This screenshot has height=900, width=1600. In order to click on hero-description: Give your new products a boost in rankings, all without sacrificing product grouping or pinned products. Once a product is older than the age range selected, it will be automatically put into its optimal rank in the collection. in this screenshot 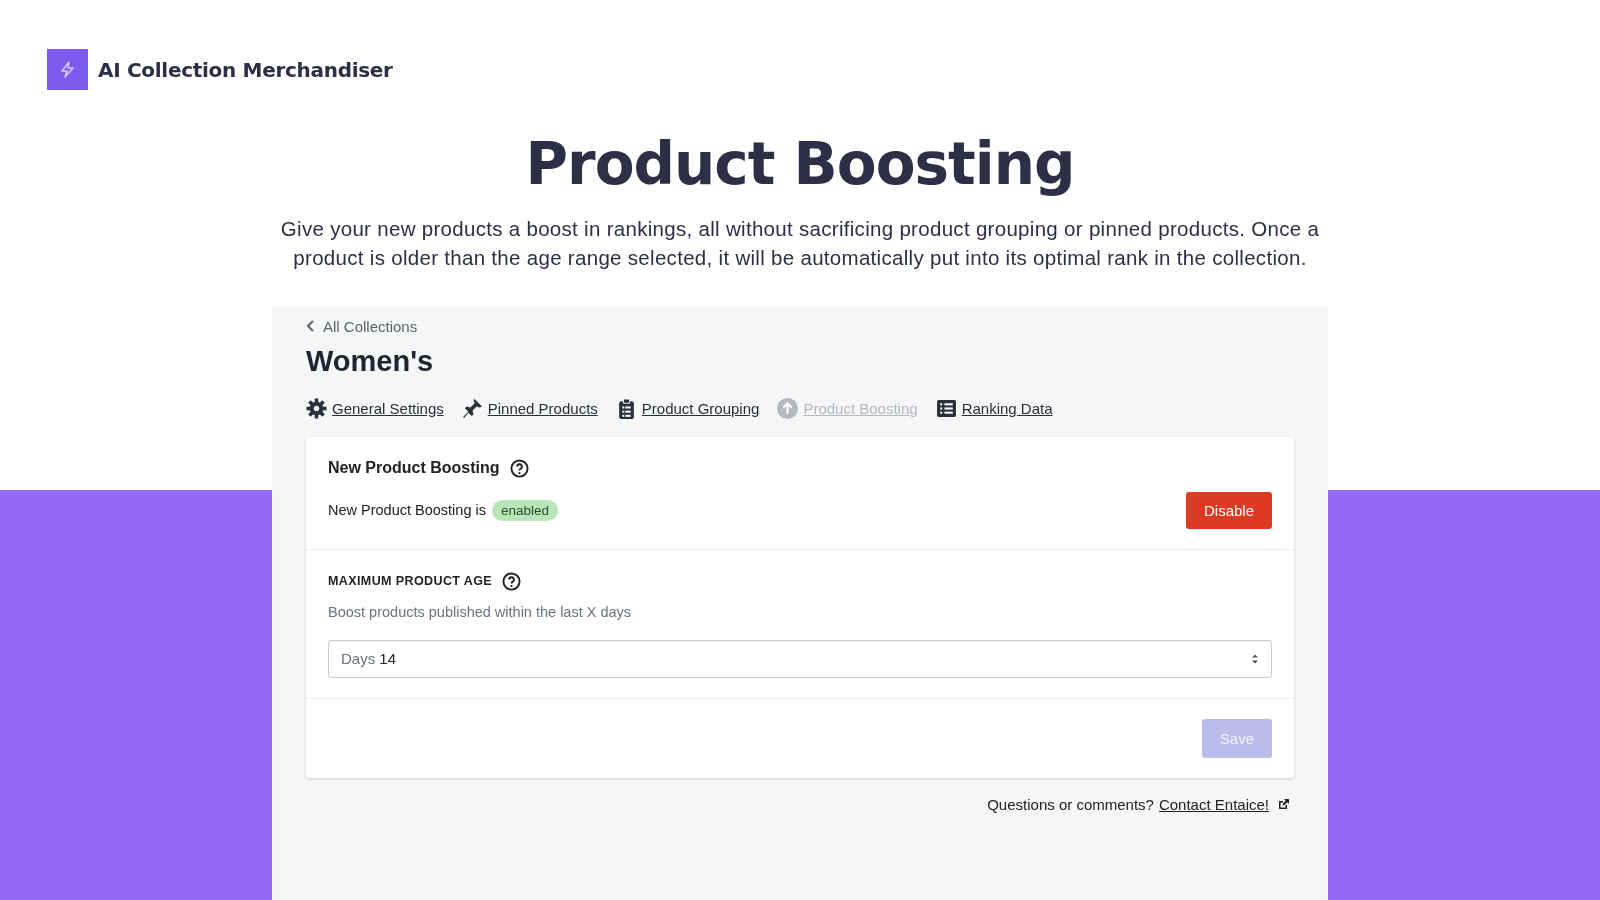, I will do `click(800, 243)`.